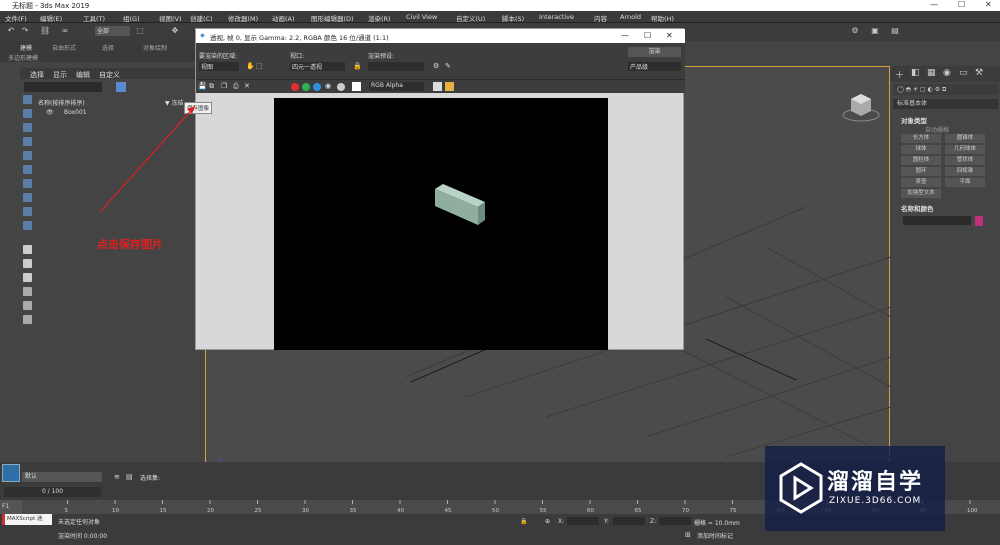 The width and height of the screenshot is (1000, 545). Describe the element at coordinates (62, 477) in the screenshot. I see `layer-select: 默认` at that location.